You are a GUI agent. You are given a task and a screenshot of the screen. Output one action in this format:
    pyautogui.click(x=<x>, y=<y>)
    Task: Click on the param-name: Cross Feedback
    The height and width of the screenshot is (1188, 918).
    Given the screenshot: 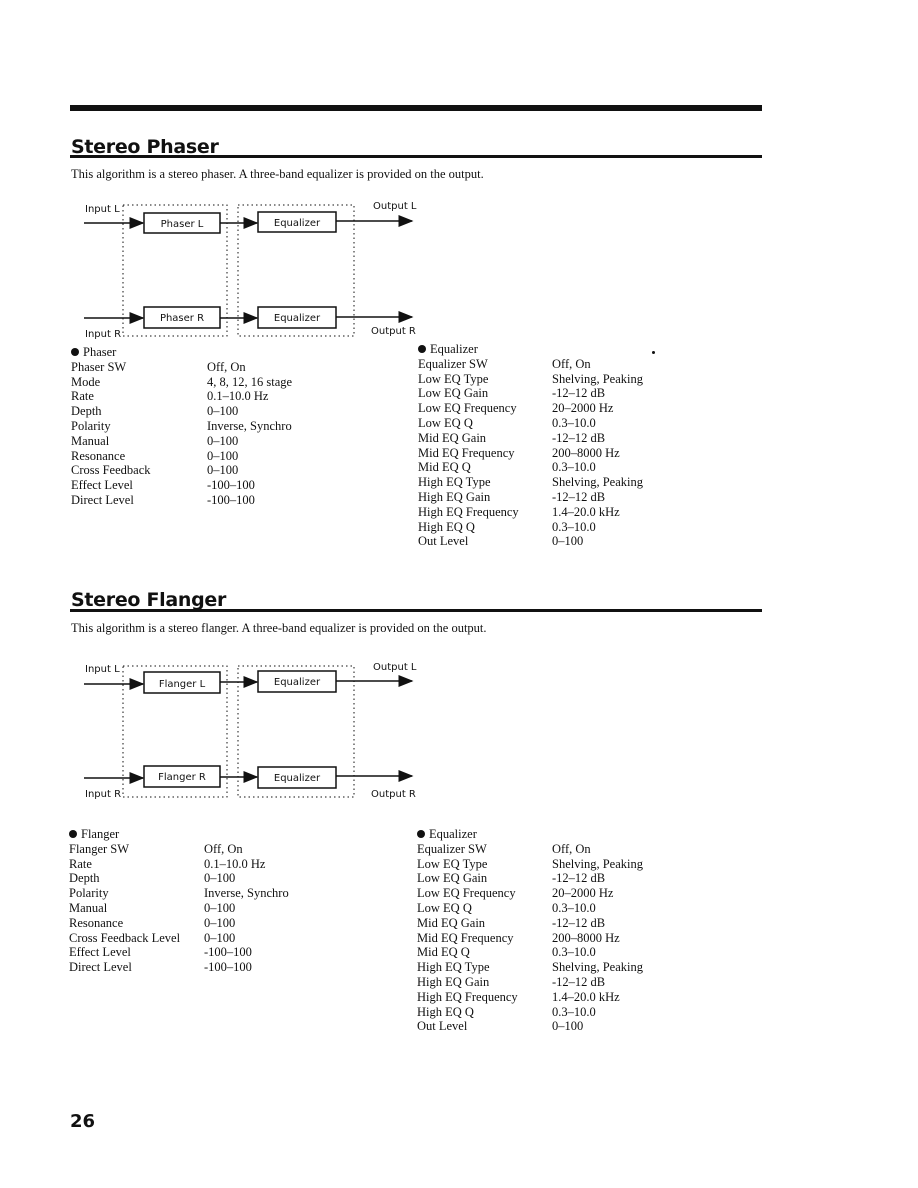 What is the action you would take?
    pyautogui.click(x=111, y=470)
    